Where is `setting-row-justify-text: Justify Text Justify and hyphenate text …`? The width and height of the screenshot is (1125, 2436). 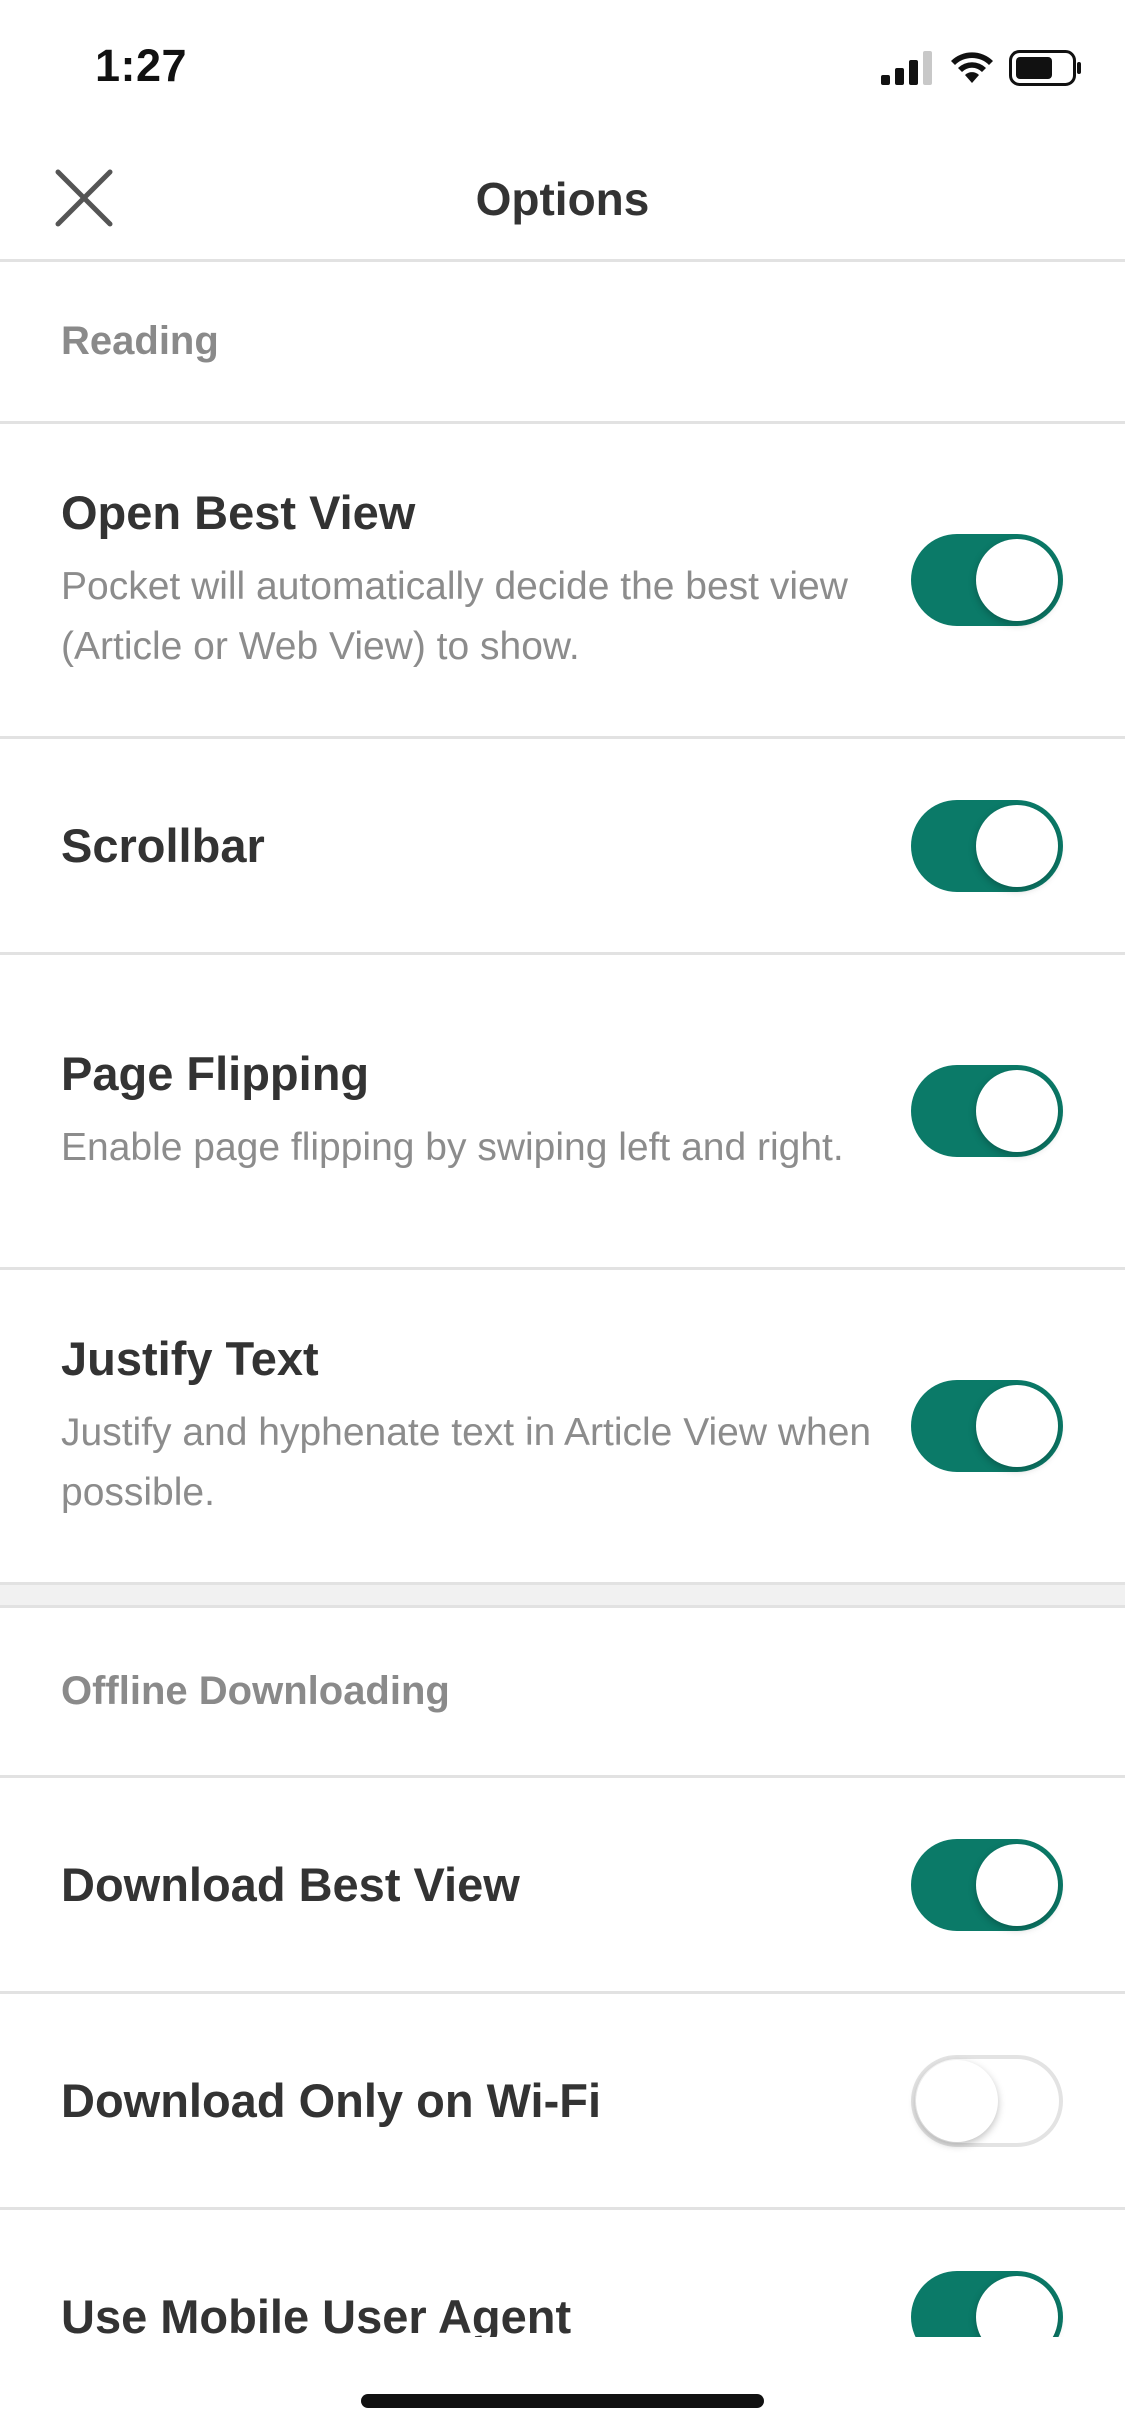 setting-row-justify-text: Justify Text Justify and hyphenate text … is located at coordinates (562, 1427).